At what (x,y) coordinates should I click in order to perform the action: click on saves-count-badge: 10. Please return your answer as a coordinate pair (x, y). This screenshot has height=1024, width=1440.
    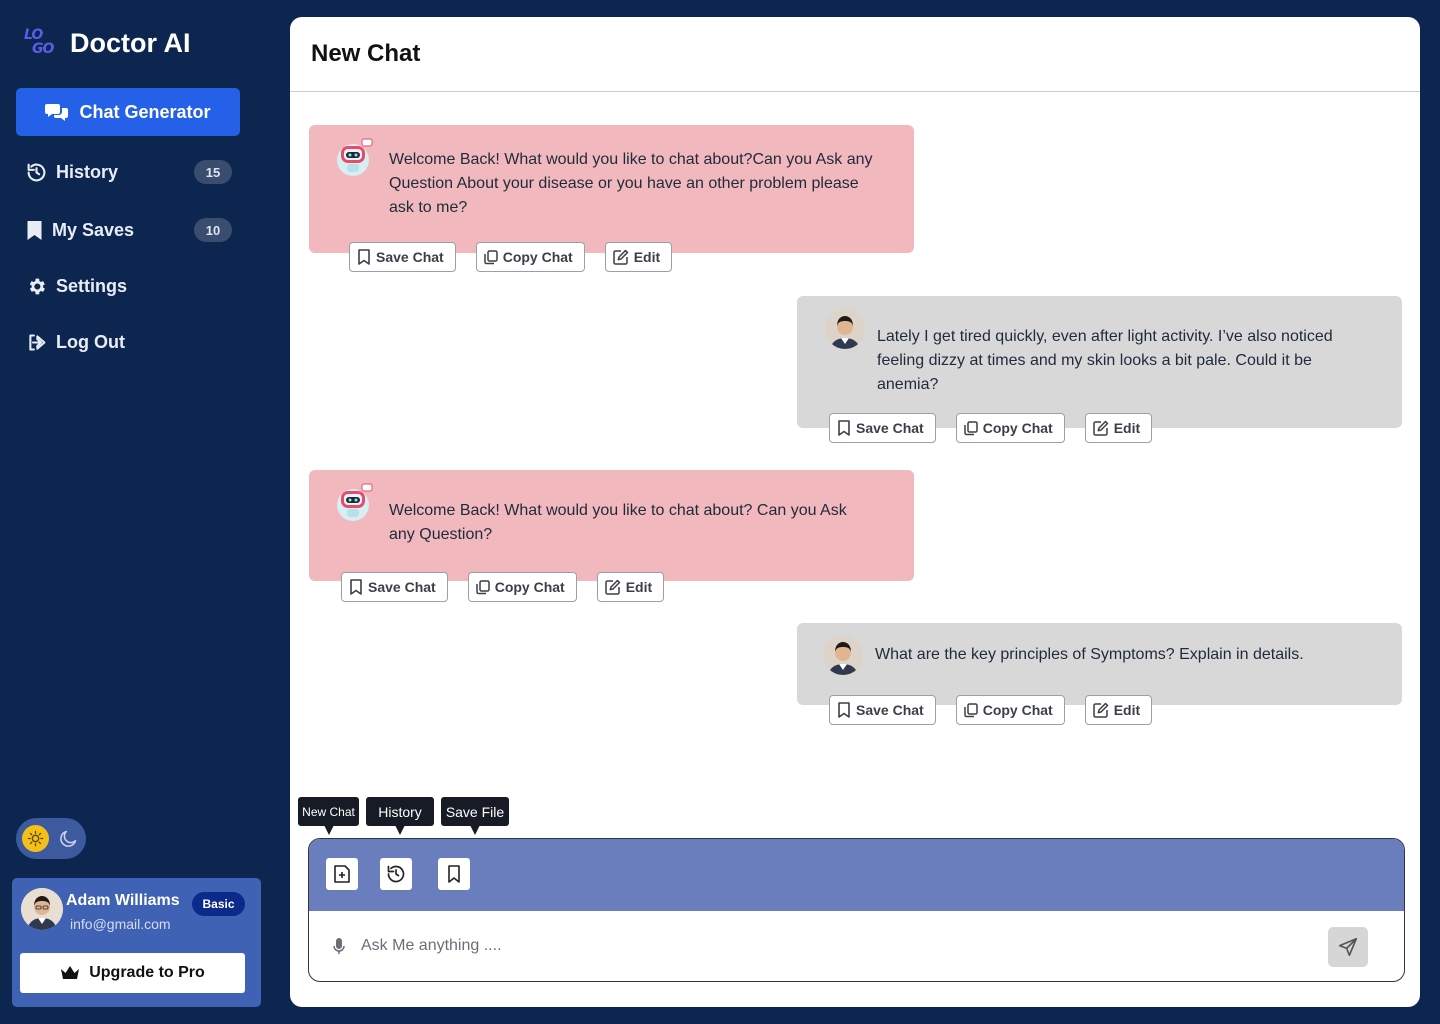
    Looking at the image, I should click on (213, 230).